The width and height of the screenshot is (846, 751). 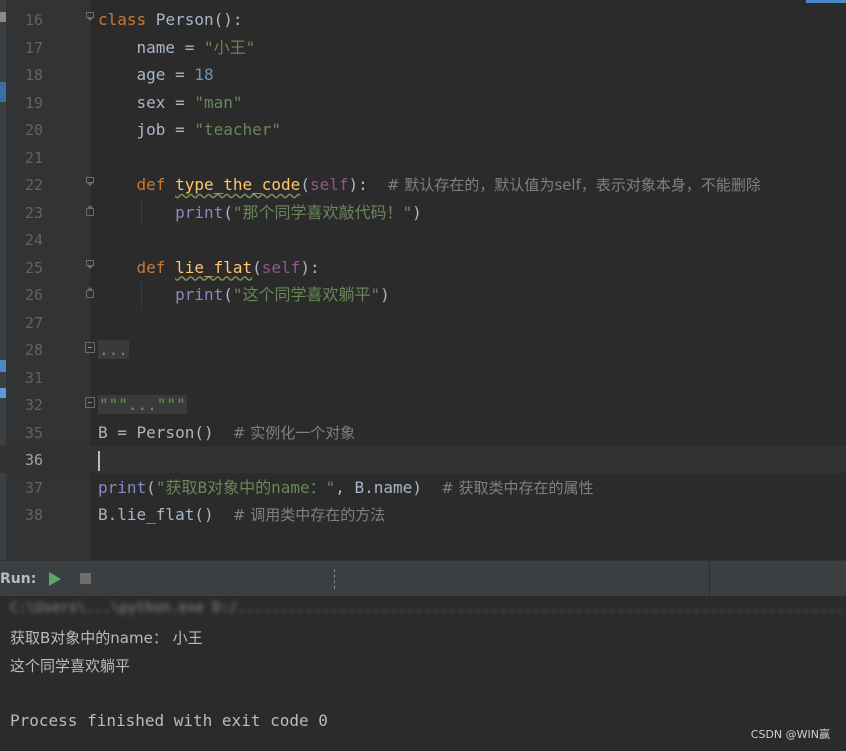 What do you see at coordinates (826, 1) in the screenshot?
I see `scrollbar-thumb` at bounding box center [826, 1].